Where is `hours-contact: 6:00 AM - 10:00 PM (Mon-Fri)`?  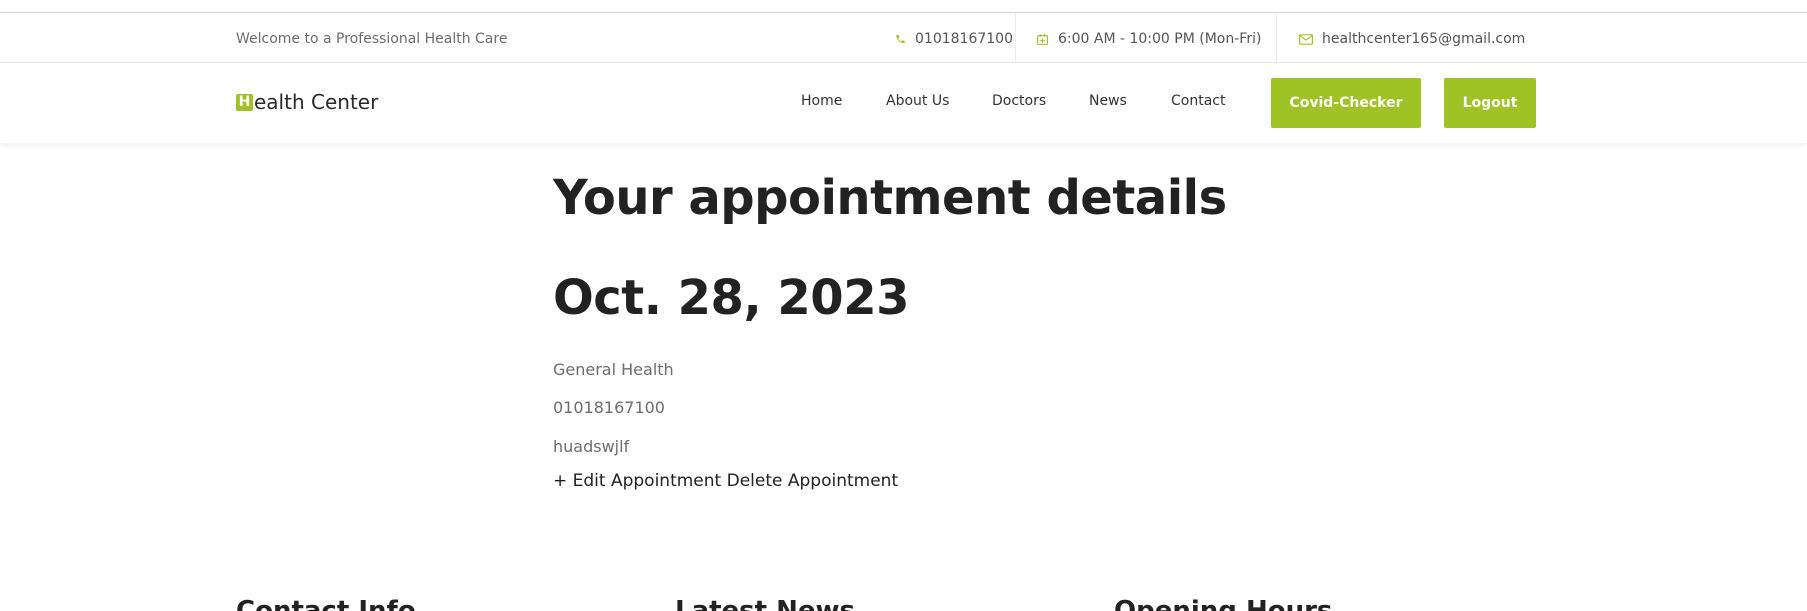 hours-contact: 6:00 AM - 10:00 PM (Mon-Fri) is located at coordinates (1148, 39).